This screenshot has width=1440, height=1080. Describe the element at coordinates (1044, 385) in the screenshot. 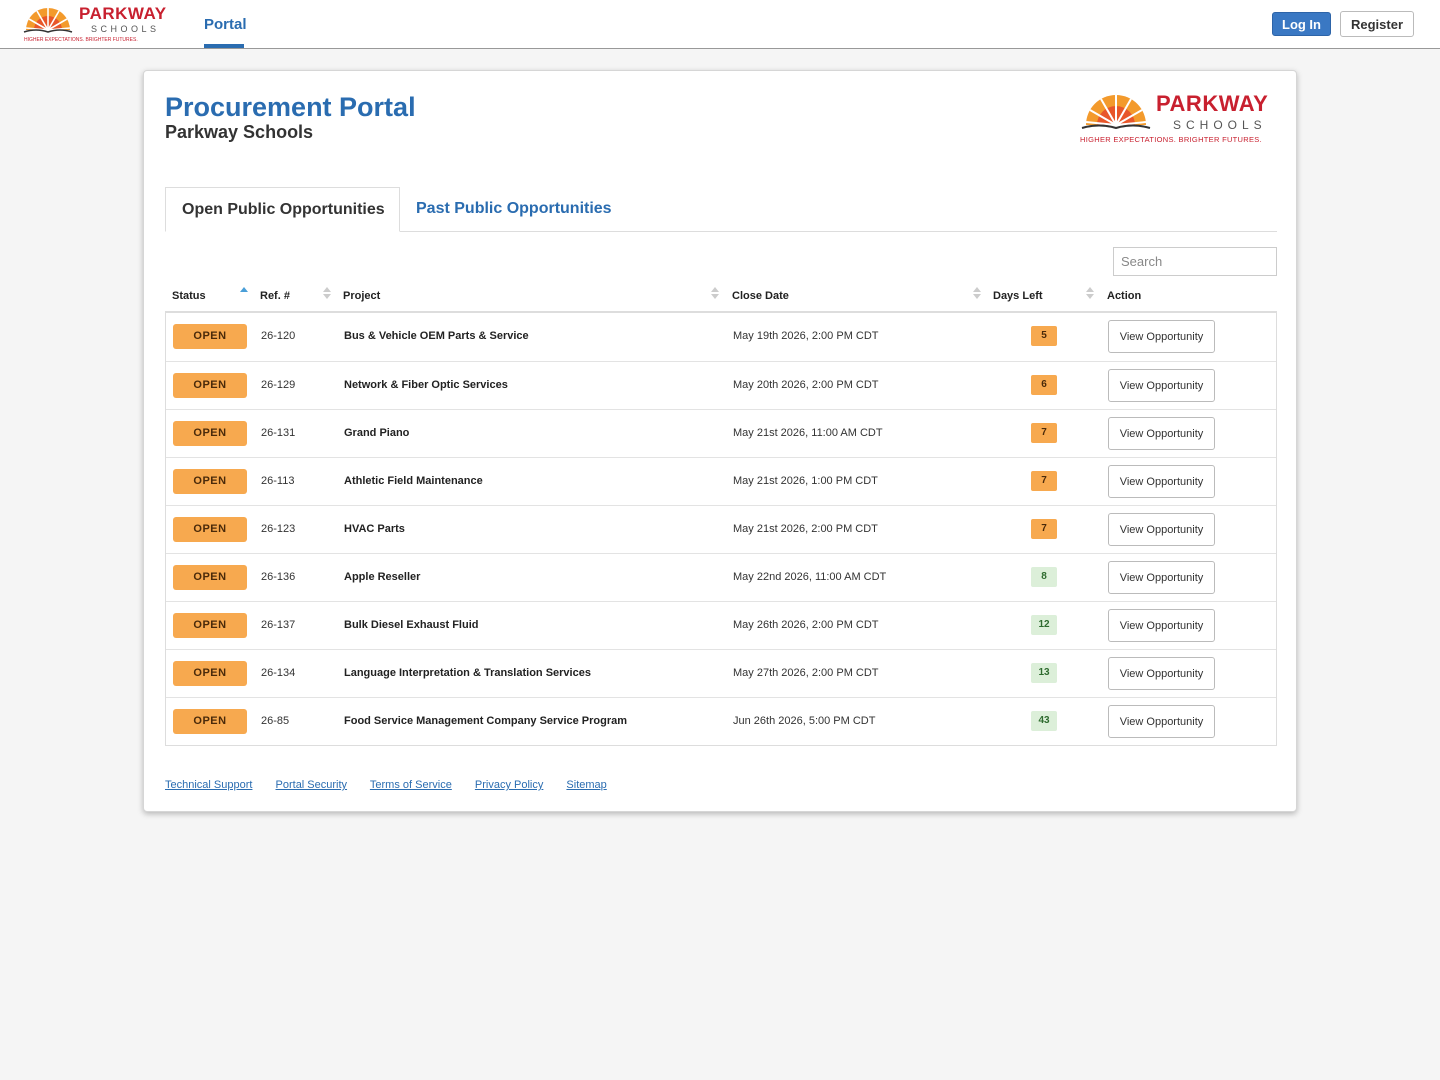

I see `days-left-badge: 6` at that location.